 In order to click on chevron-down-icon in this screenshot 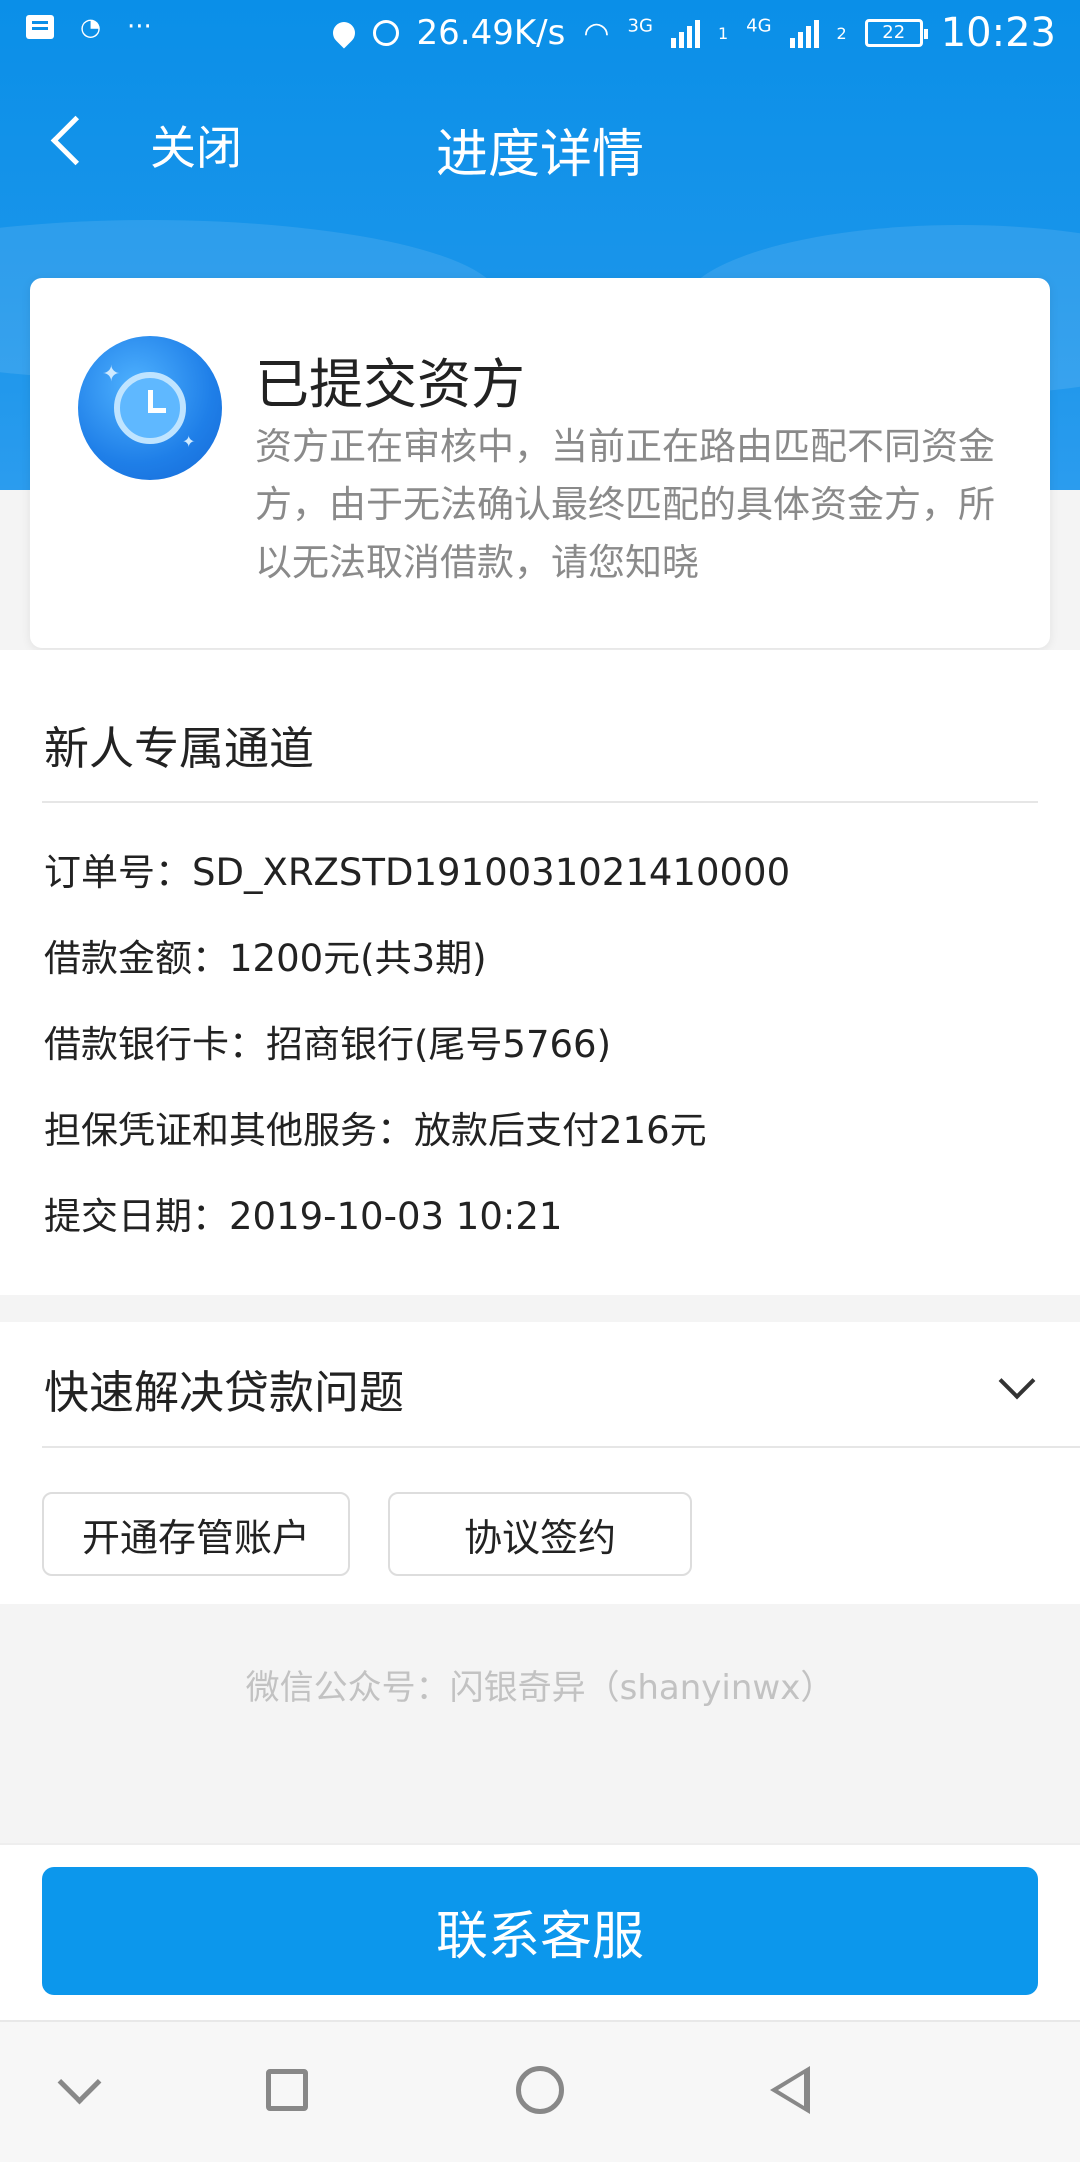, I will do `click(1017, 1381)`.